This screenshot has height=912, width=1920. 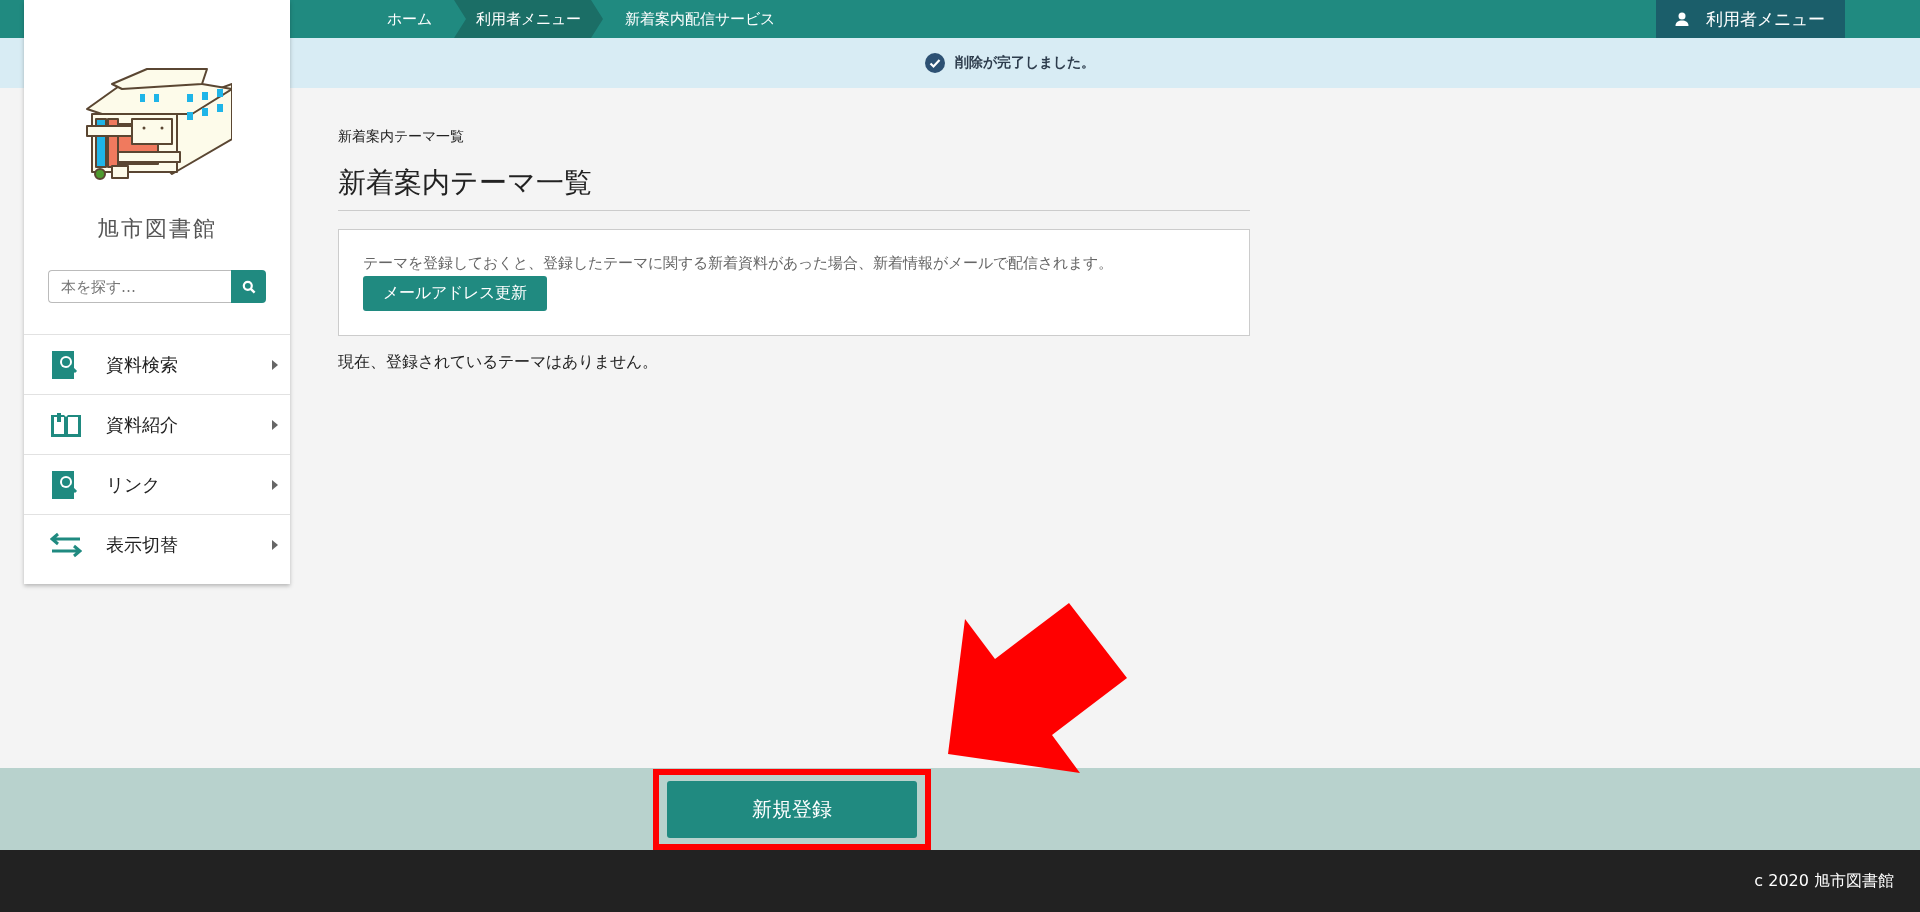 What do you see at coordinates (157, 364) in the screenshot?
I see `sidebar-menu-item: 資料検索` at bounding box center [157, 364].